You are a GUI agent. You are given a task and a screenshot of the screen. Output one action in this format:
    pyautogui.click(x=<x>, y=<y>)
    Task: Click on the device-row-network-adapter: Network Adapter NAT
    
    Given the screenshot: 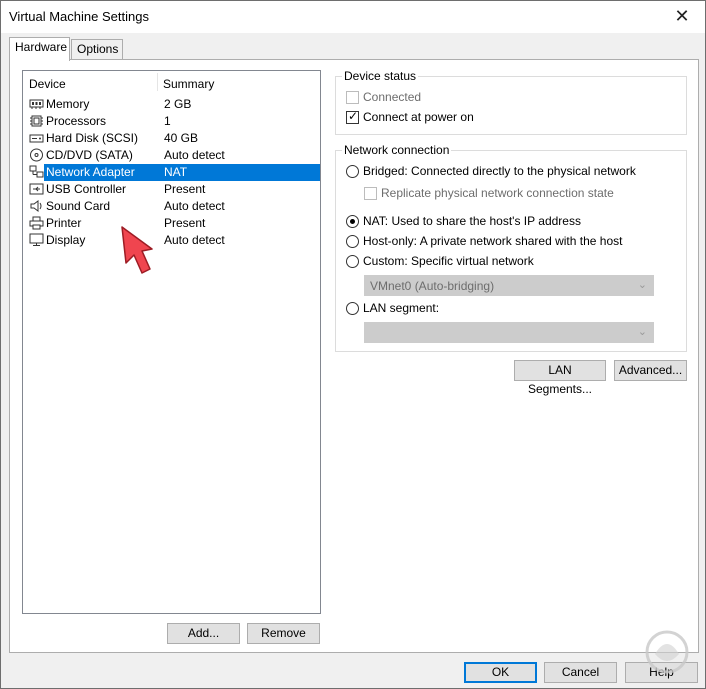 What is the action you would take?
    pyautogui.click(x=172, y=172)
    